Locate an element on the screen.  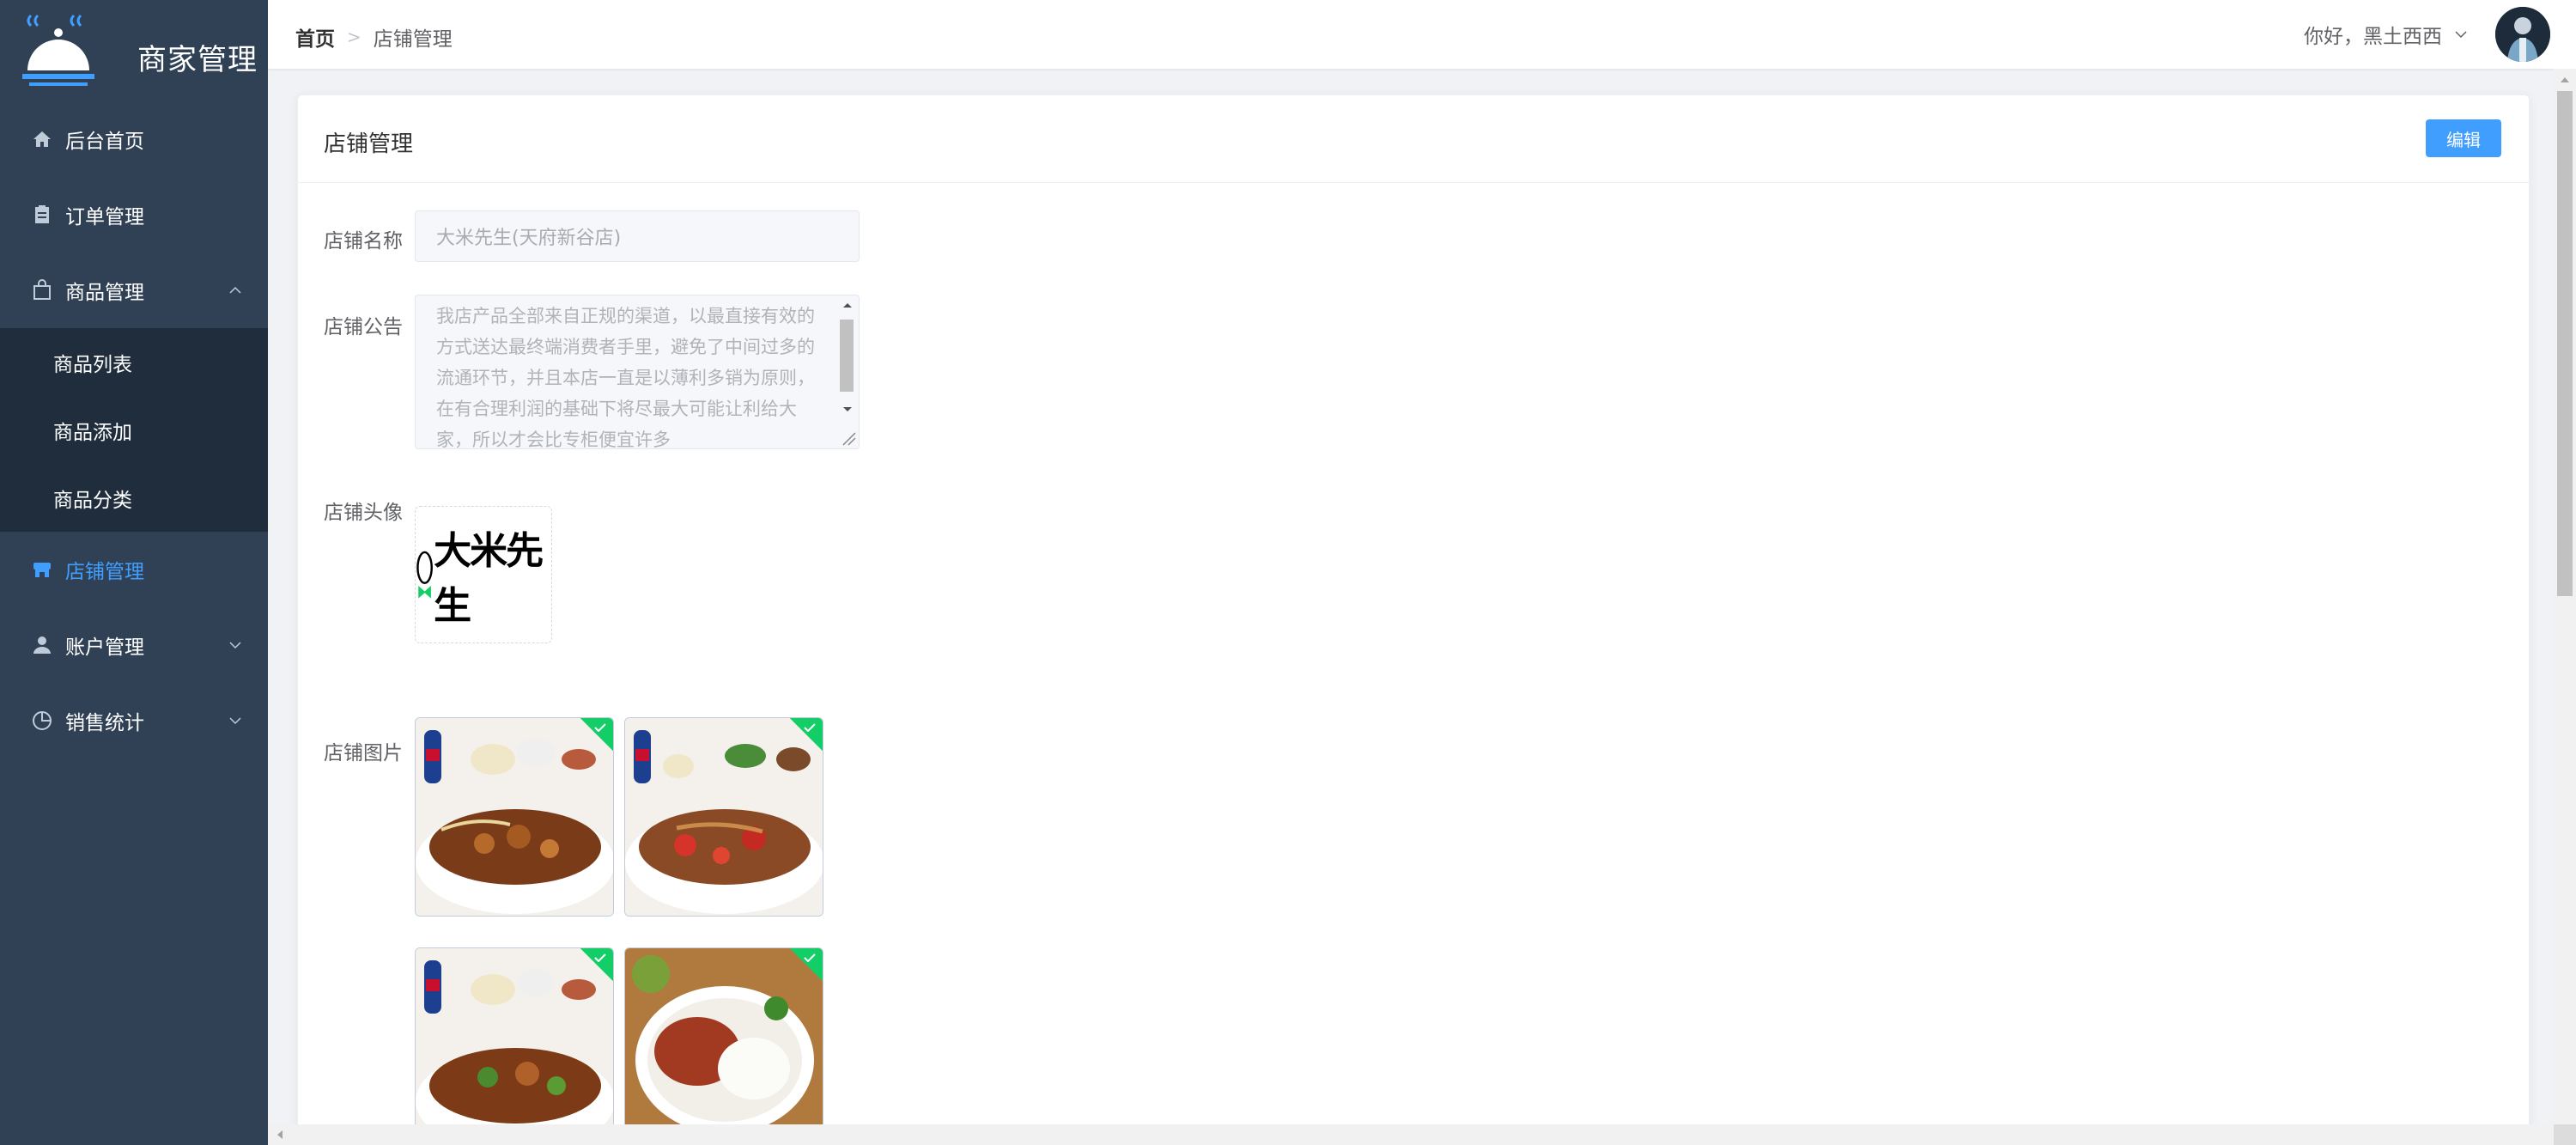
shop-name-input: 大米先生(天府新谷店) is located at coordinates (638, 236).